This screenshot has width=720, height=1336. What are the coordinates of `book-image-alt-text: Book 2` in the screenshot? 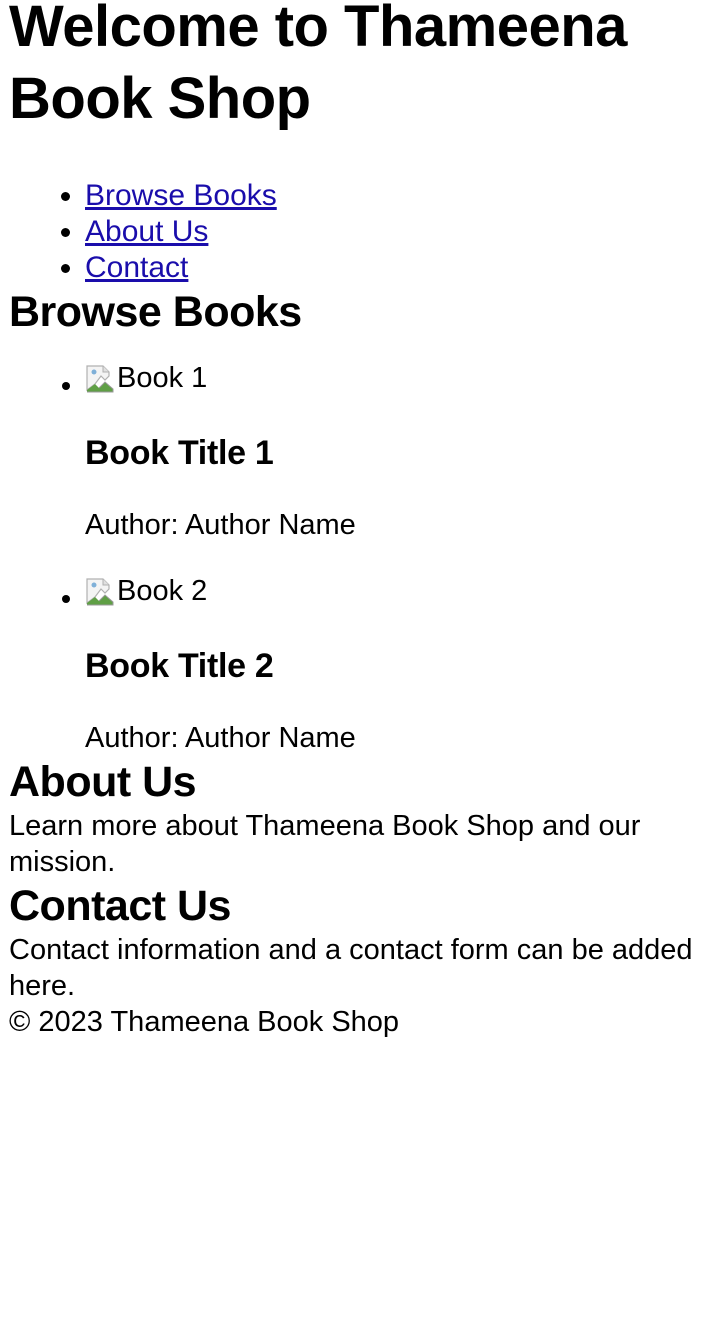 It's located at (162, 591).